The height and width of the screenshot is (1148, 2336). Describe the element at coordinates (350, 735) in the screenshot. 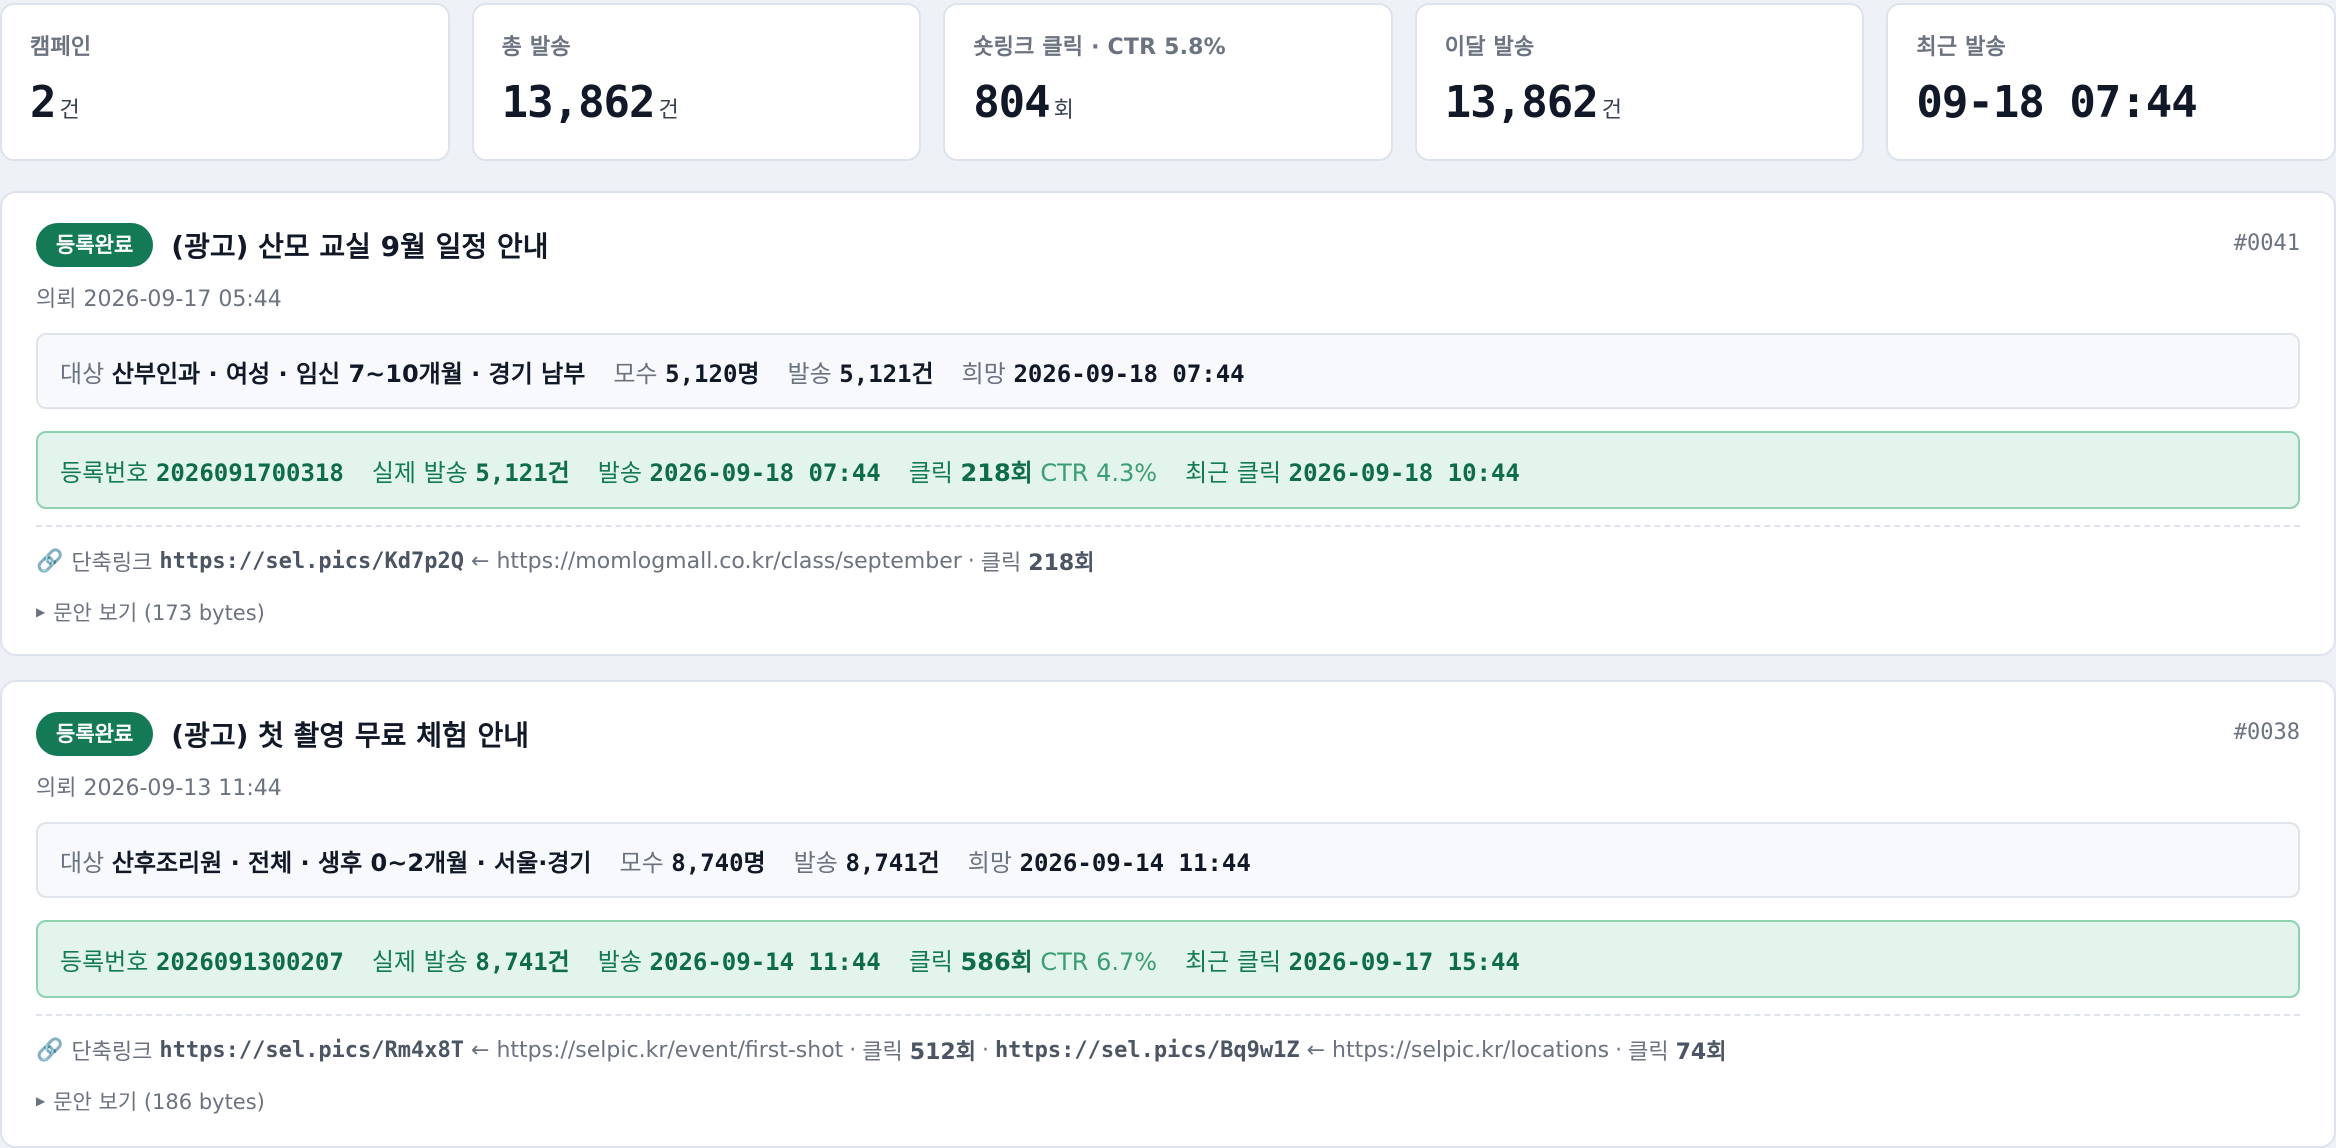

I see `campaign-title: (광고) 첫 촬영 무료 체험 안내` at that location.